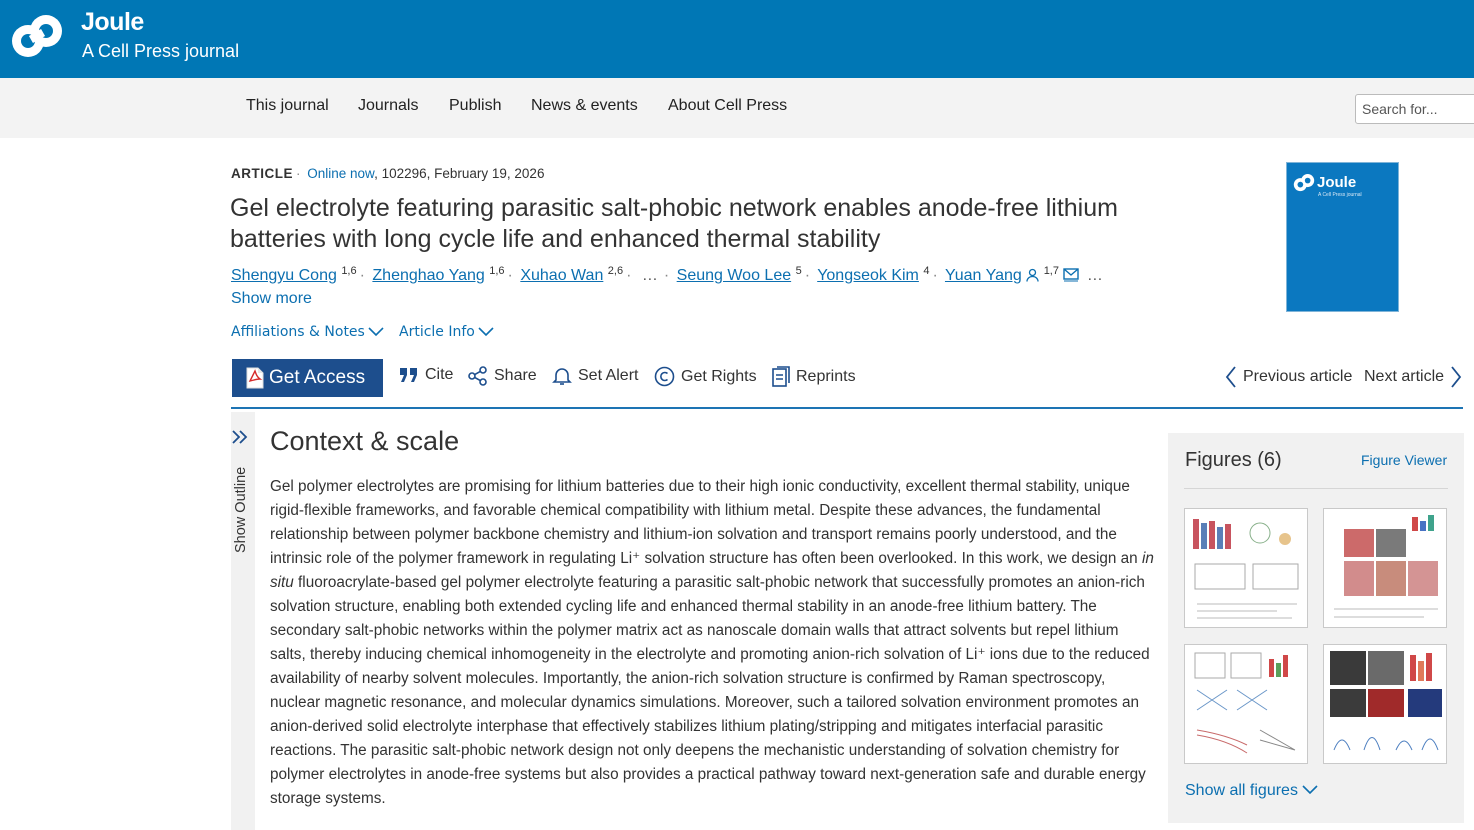  I want to click on share-button: Share, so click(502, 376).